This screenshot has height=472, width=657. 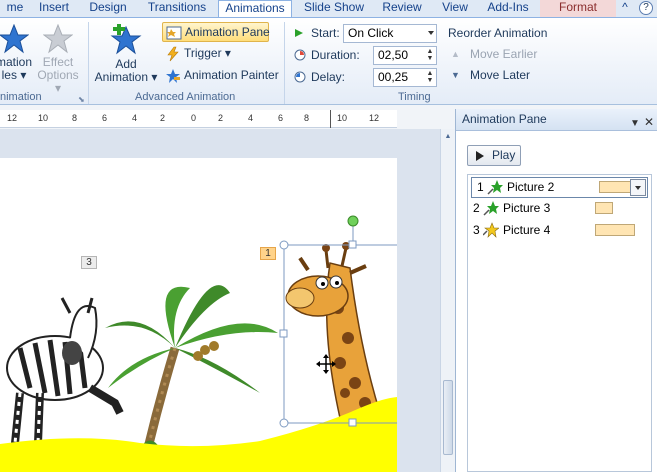 What do you see at coordinates (198, 119) in the screenshot?
I see `horizontal-ruler: 12 10 8 6 4 2 0 2 4 6 8 10 12` at bounding box center [198, 119].